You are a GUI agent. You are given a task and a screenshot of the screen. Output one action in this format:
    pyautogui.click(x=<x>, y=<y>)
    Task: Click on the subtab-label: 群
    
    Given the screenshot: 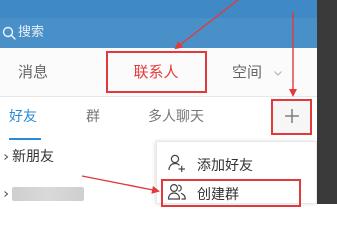 What is the action you would take?
    pyautogui.click(x=93, y=117)
    